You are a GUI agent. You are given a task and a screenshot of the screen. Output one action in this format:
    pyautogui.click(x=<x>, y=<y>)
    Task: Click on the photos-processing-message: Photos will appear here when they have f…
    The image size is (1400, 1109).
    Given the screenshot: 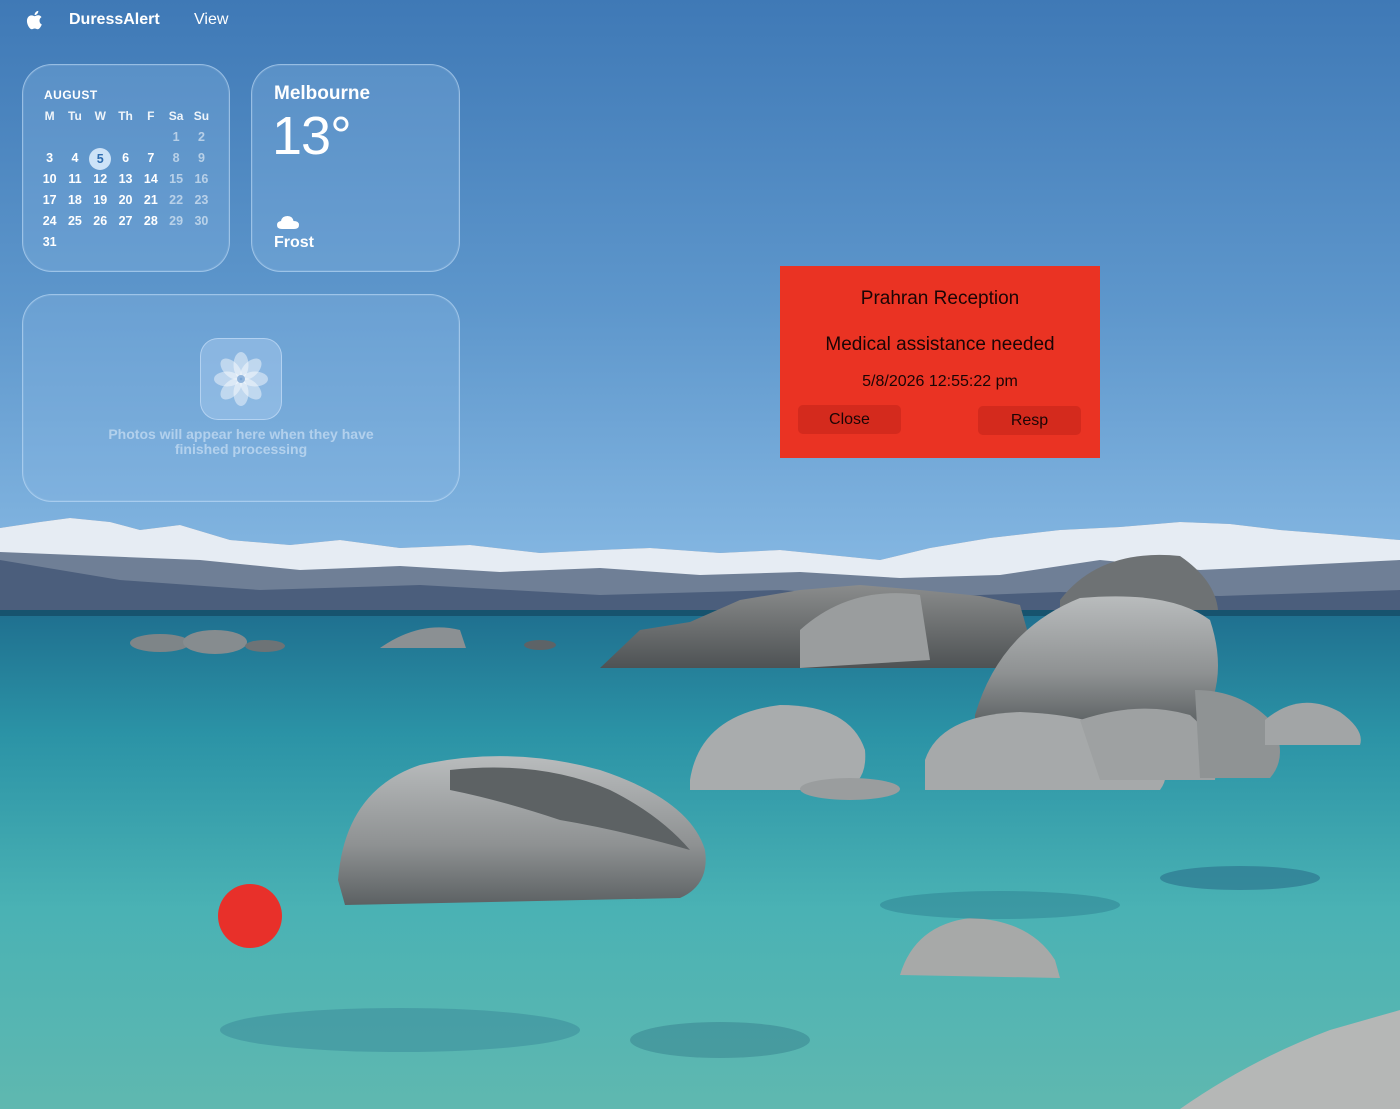 What is the action you would take?
    pyautogui.click(x=241, y=441)
    